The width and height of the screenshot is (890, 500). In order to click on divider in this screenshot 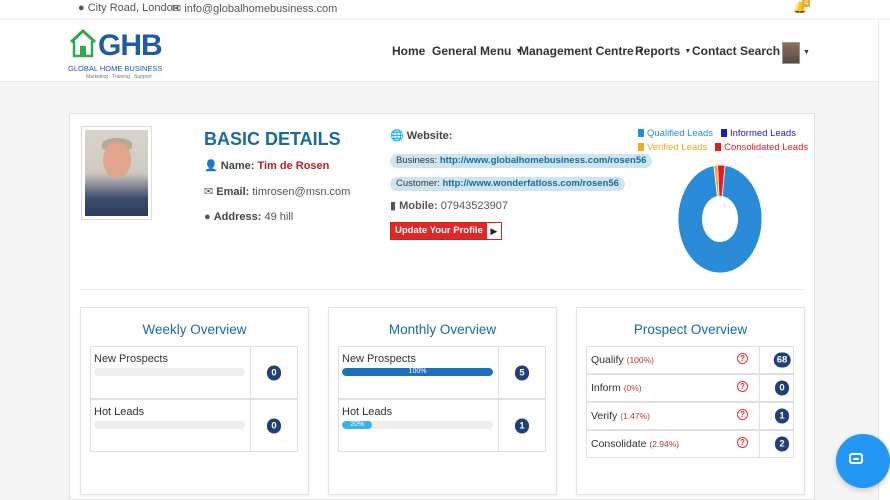, I will do `click(442, 289)`.